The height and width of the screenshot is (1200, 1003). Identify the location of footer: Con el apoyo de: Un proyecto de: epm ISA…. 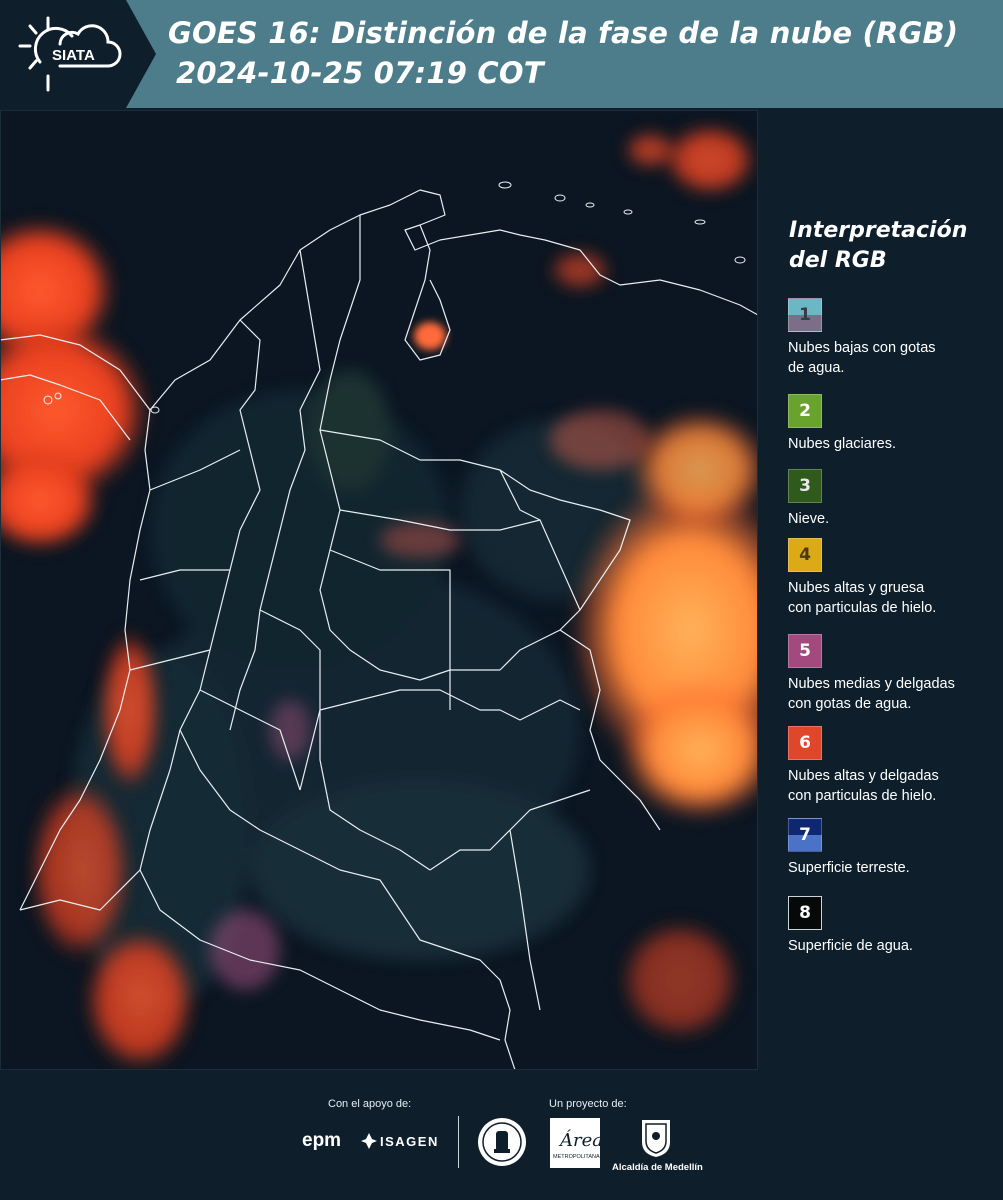
(501, 1135).